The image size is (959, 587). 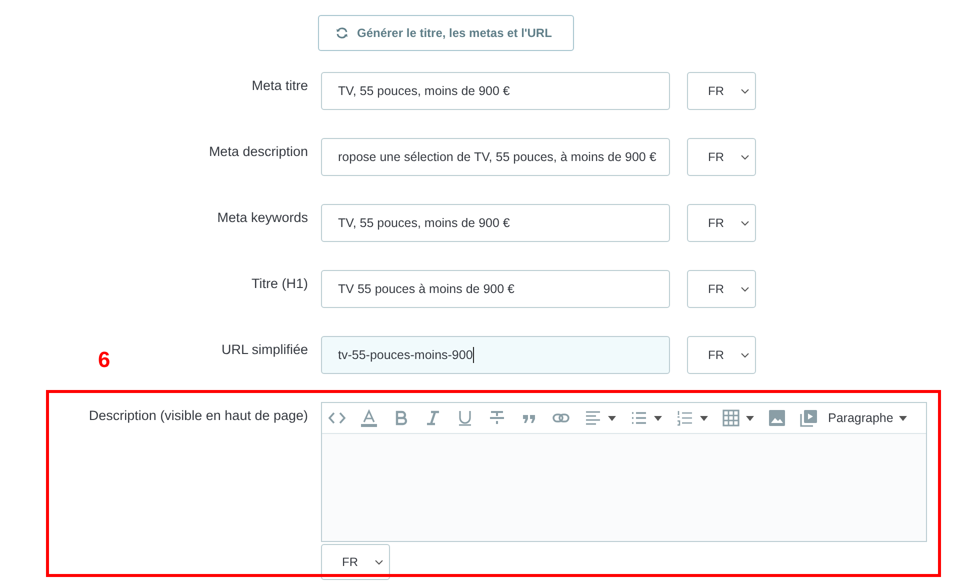 What do you see at coordinates (593, 418) in the screenshot?
I see `align-icon` at bounding box center [593, 418].